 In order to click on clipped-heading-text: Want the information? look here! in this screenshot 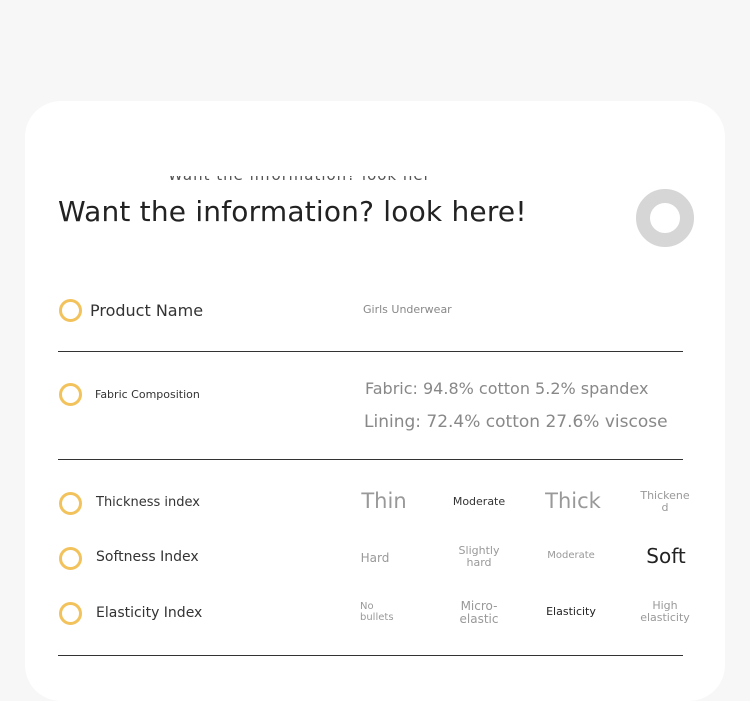, I will do `click(298, 180)`.